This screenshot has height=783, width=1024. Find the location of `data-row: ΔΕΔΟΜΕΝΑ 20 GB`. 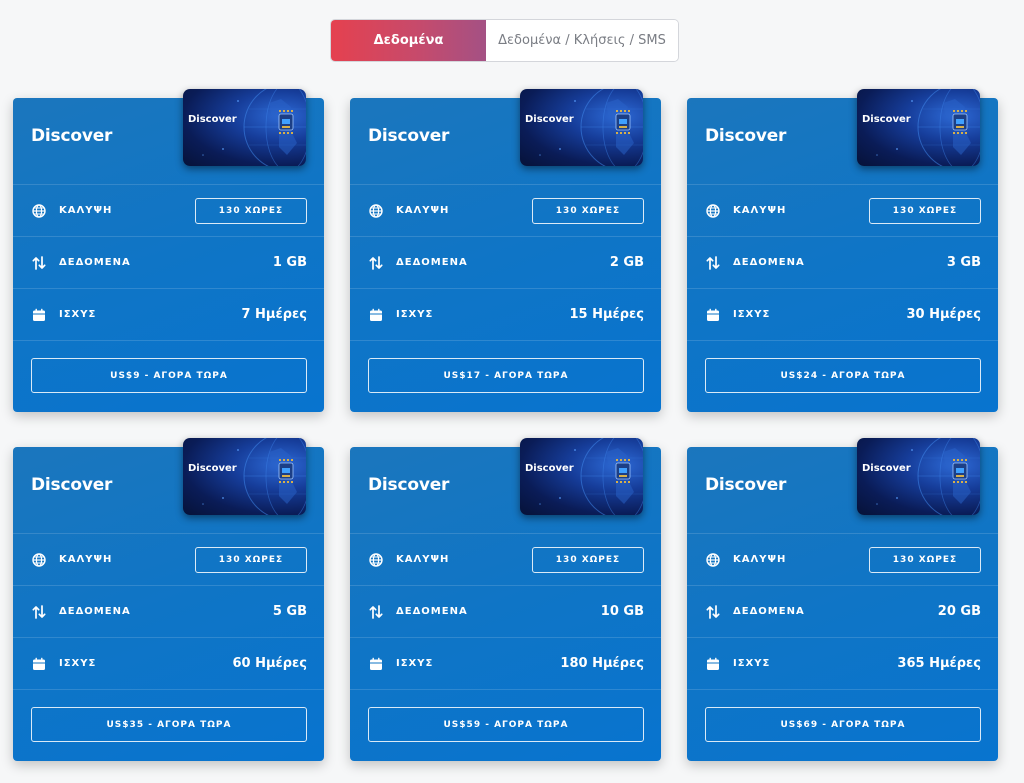

data-row: ΔΕΔΟΜΕΝΑ 20 GB is located at coordinates (842, 612).